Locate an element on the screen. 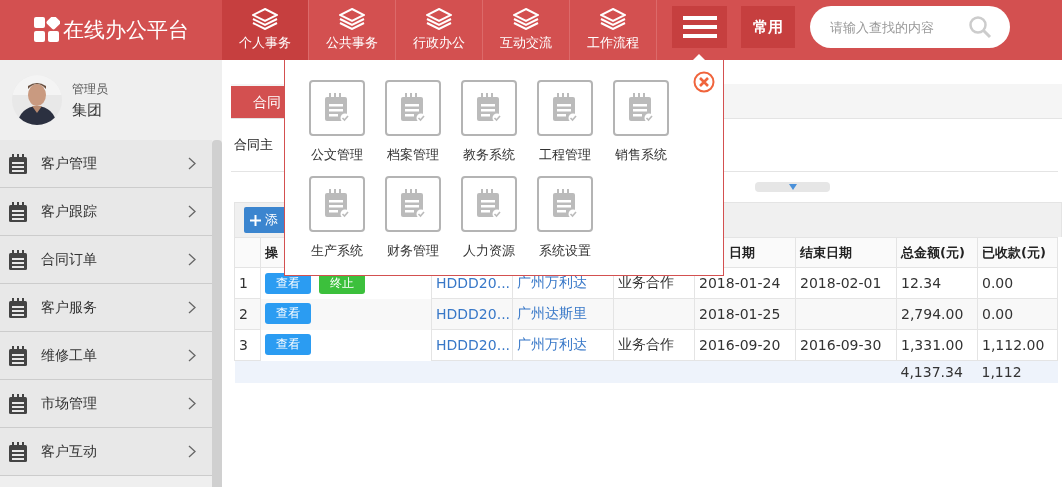 This screenshot has width=1062, height=487. table-cell: 2018-01-24 is located at coordinates (740, 283).